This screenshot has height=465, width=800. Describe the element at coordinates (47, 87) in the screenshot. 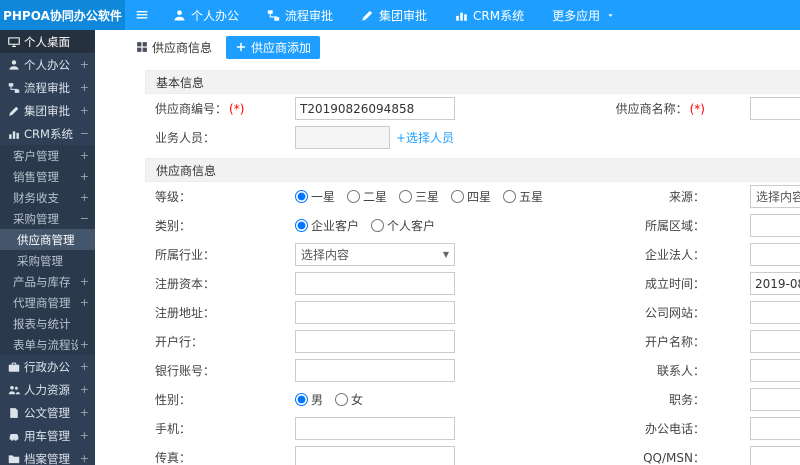

I see `sidebar-item-workflow-approval: 流程审批 +` at that location.